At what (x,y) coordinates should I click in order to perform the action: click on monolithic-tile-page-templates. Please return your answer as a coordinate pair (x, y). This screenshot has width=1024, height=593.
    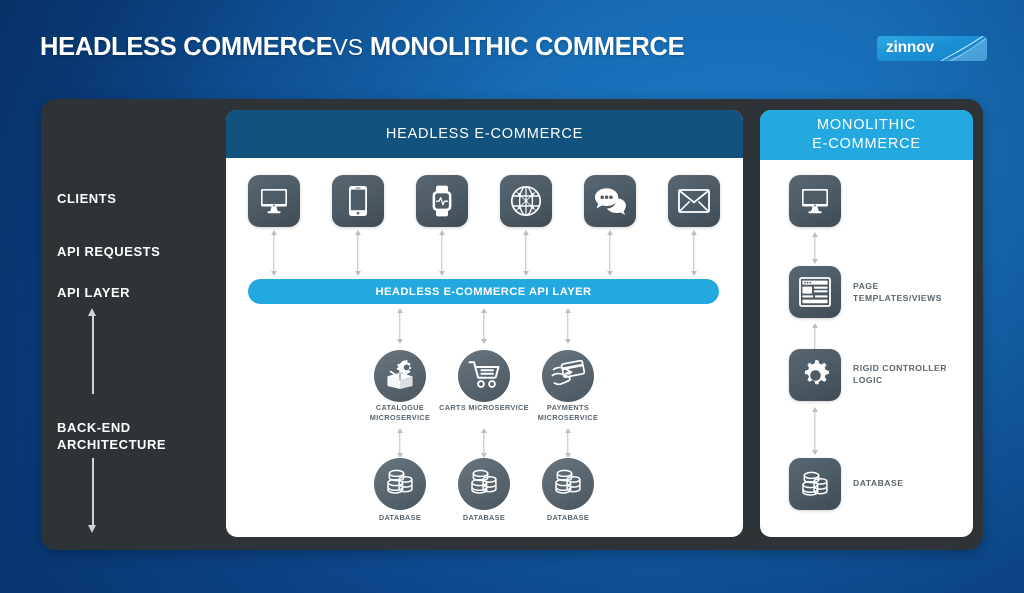
    Looking at the image, I should click on (815, 292).